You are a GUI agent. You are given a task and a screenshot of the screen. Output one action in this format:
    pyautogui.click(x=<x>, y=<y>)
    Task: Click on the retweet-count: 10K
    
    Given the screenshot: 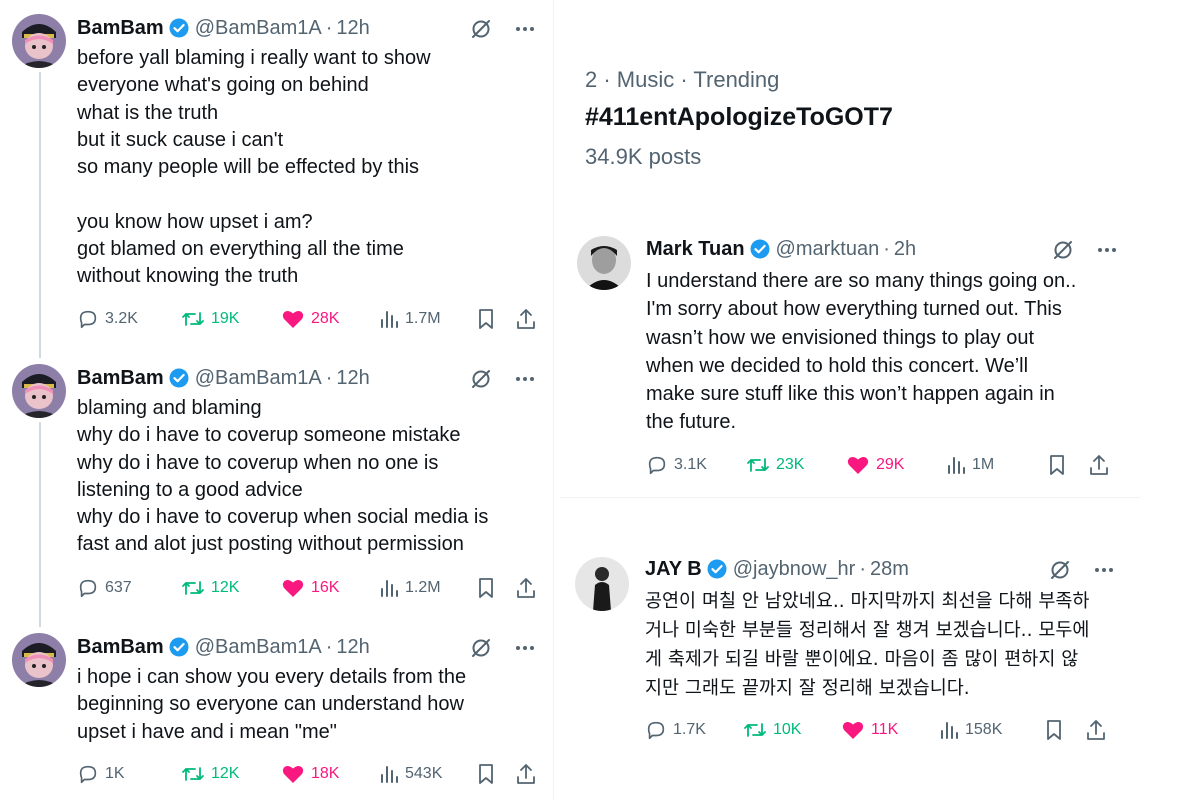 What is the action you would take?
    pyautogui.click(x=787, y=729)
    